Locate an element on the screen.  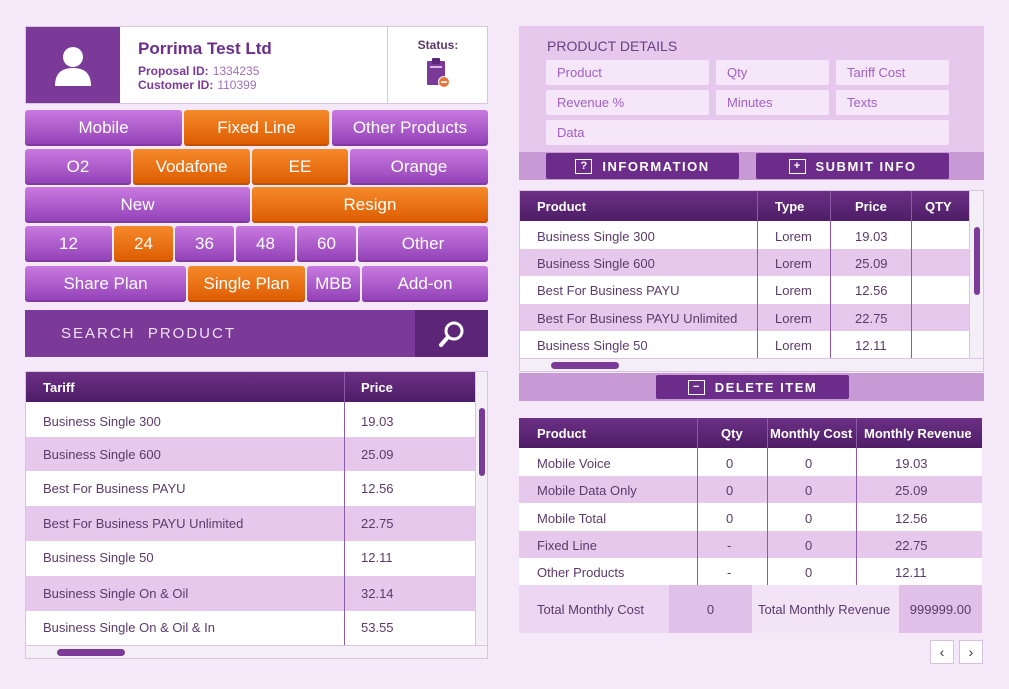
tariff-cost-field is located at coordinates (892, 72).